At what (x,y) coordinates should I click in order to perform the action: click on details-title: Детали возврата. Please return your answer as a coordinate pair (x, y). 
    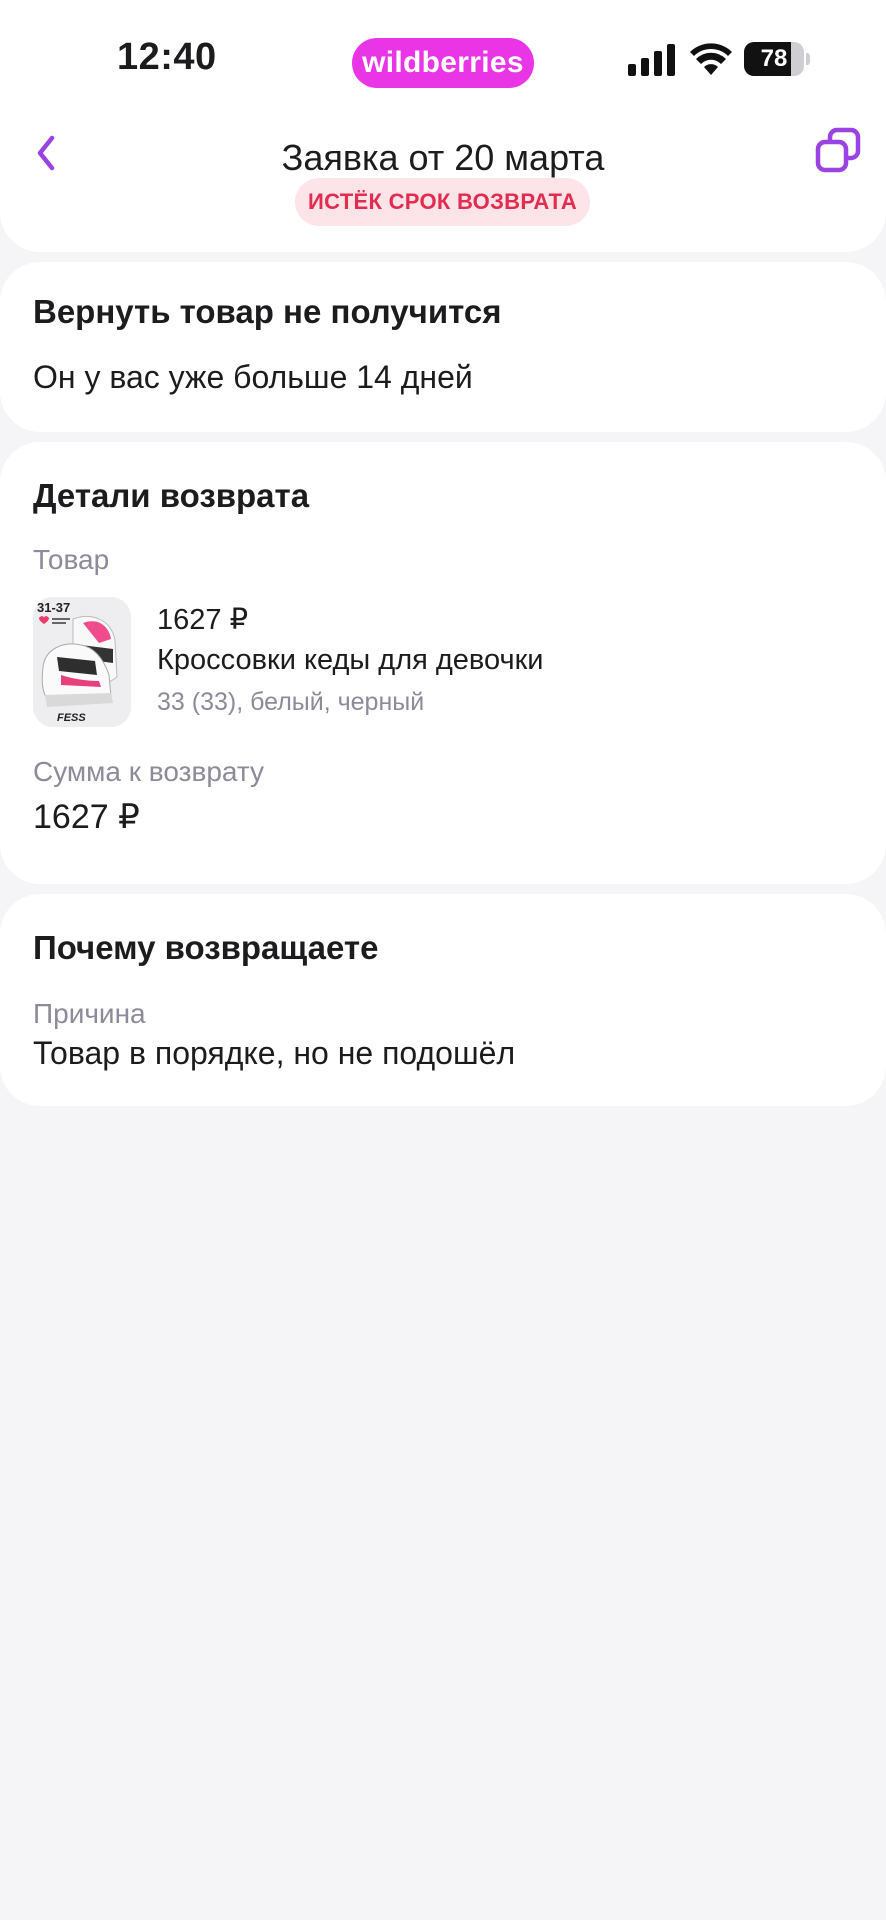
    Looking at the image, I should click on (171, 495).